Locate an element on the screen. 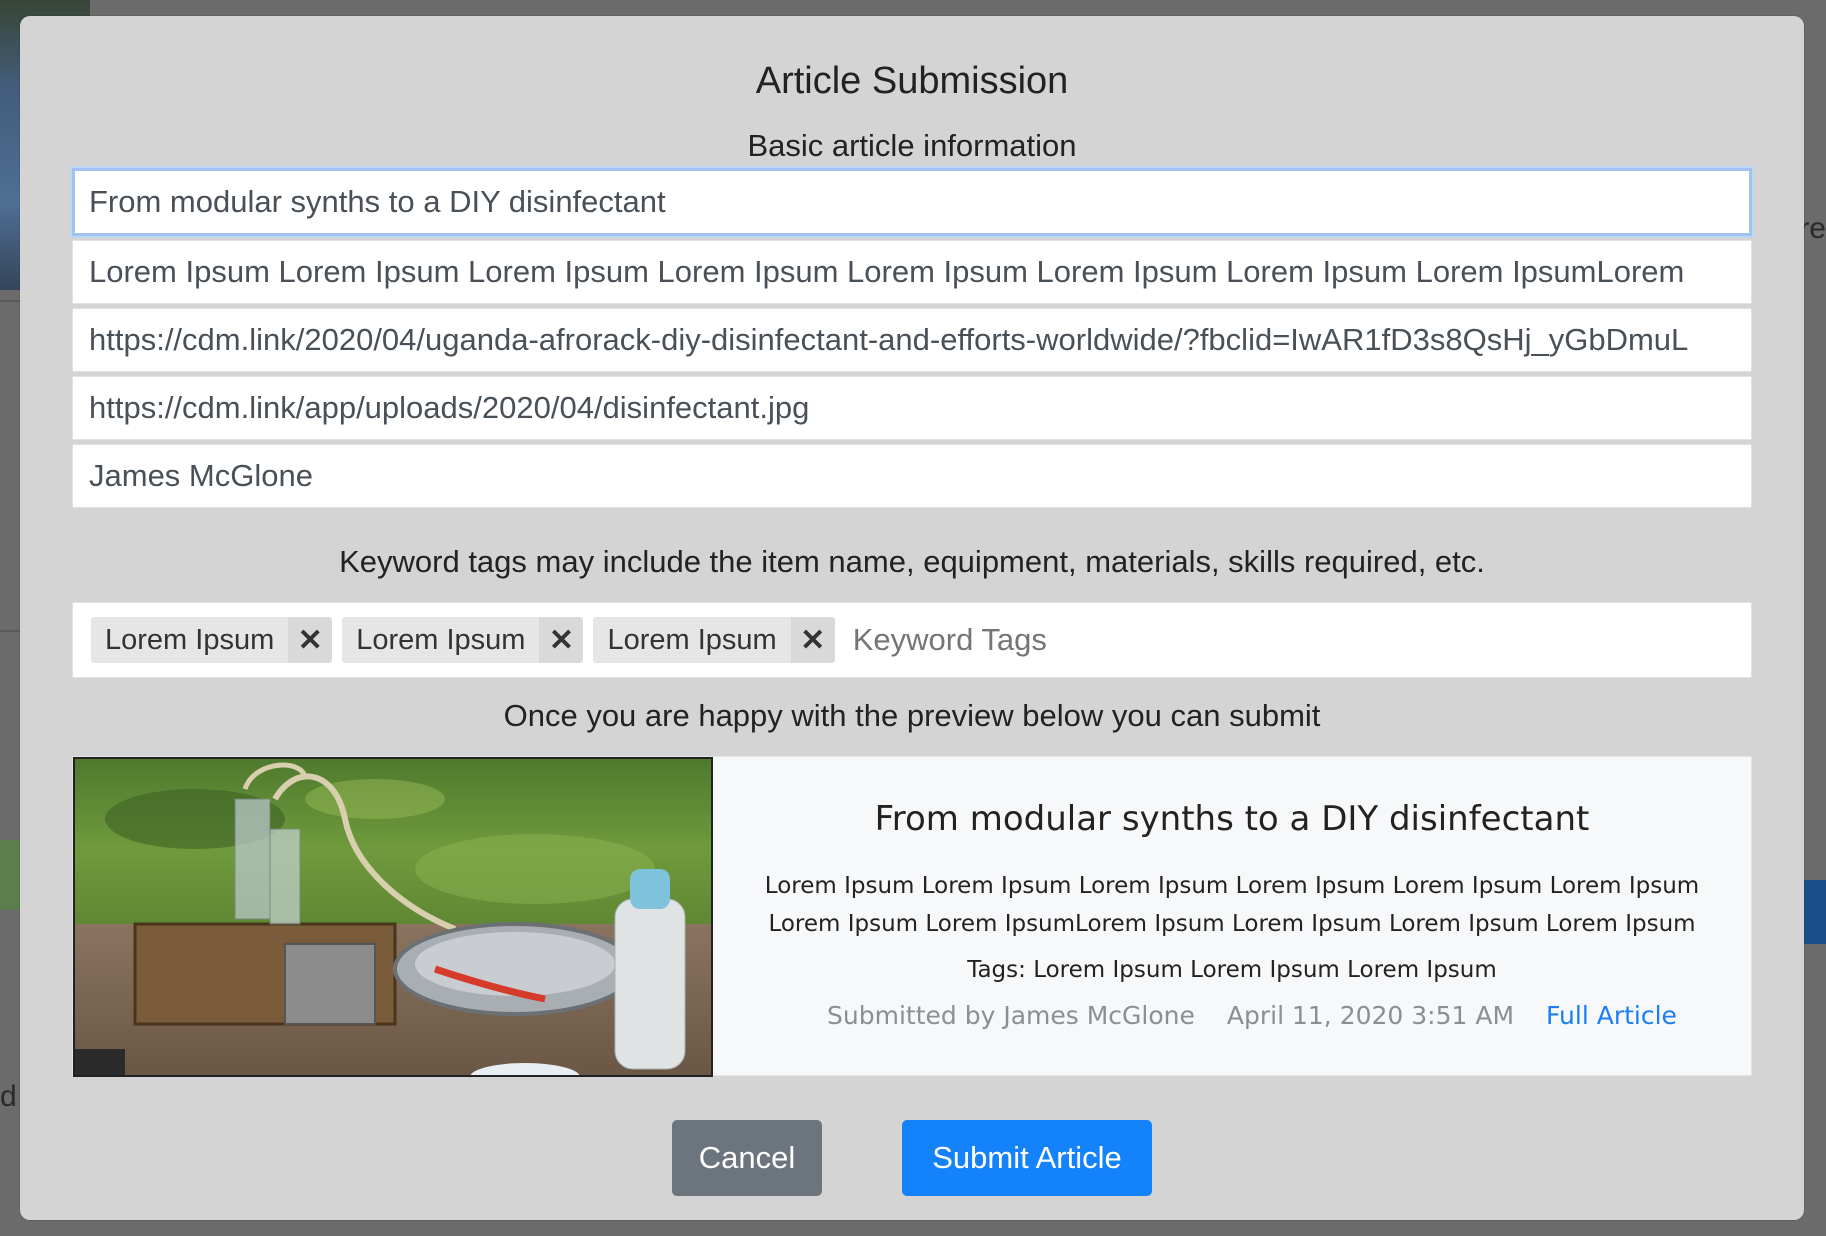 The image size is (1826, 1236). modal-subtitle: Basic article information is located at coordinates (912, 145).